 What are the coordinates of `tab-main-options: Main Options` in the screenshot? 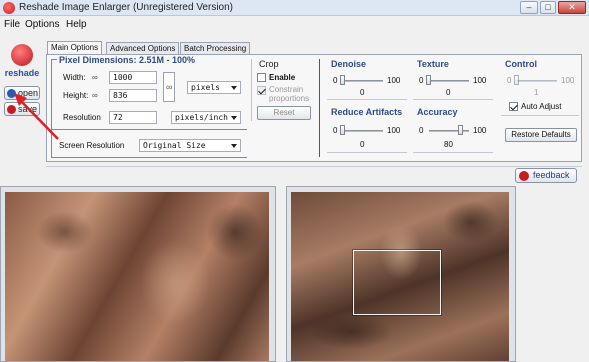 It's located at (75, 48).